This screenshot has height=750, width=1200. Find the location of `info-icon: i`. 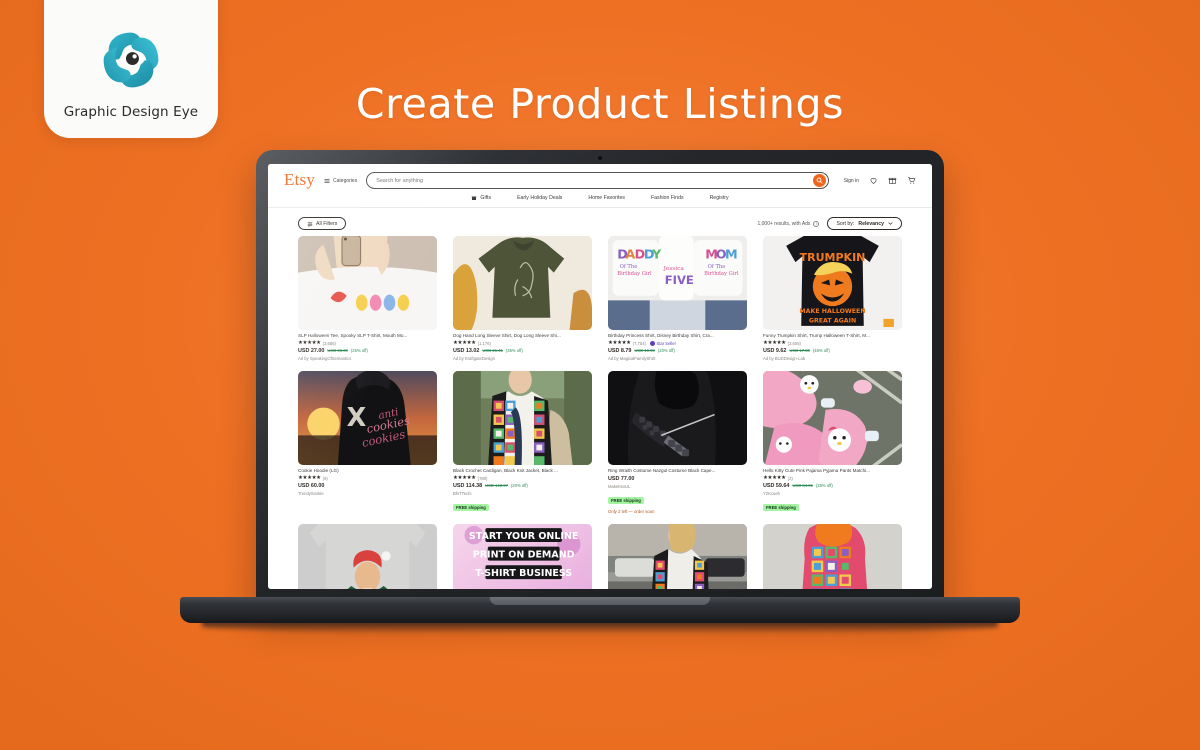

info-icon: i is located at coordinates (816, 223).